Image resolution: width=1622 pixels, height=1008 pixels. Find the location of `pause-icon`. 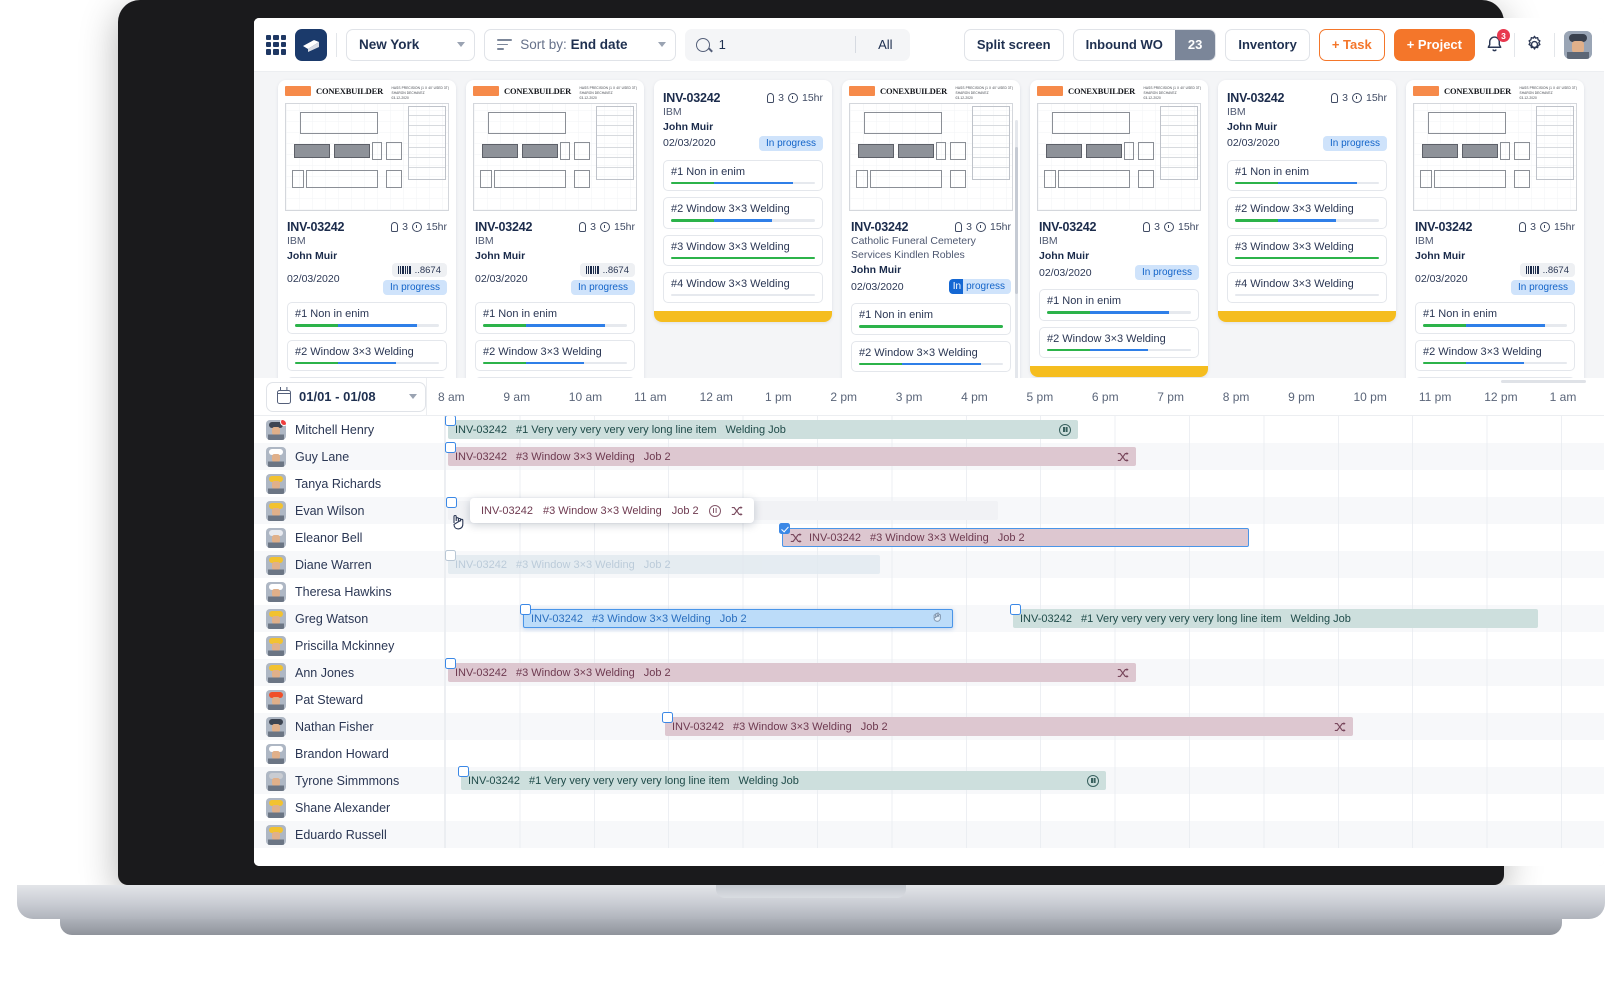

pause-icon is located at coordinates (1093, 780).